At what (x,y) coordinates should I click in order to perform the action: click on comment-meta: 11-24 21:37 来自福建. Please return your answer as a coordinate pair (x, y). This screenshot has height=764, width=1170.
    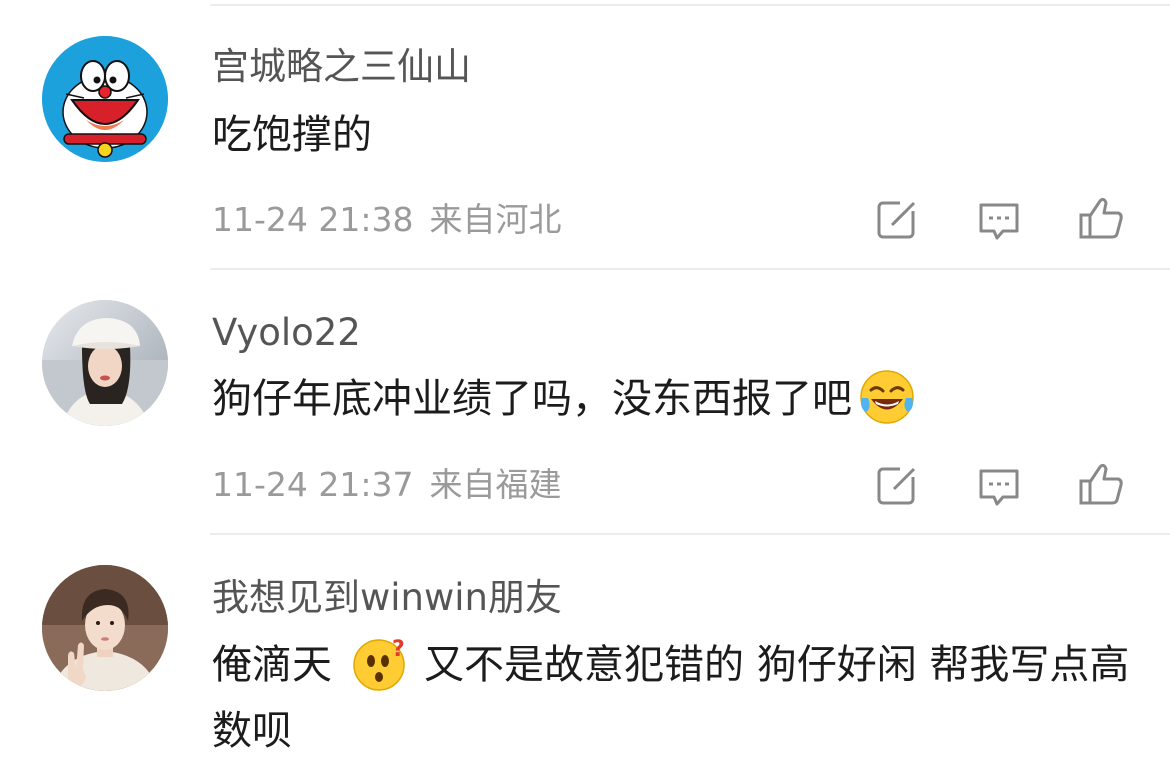
    Looking at the image, I should click on (386, 484).